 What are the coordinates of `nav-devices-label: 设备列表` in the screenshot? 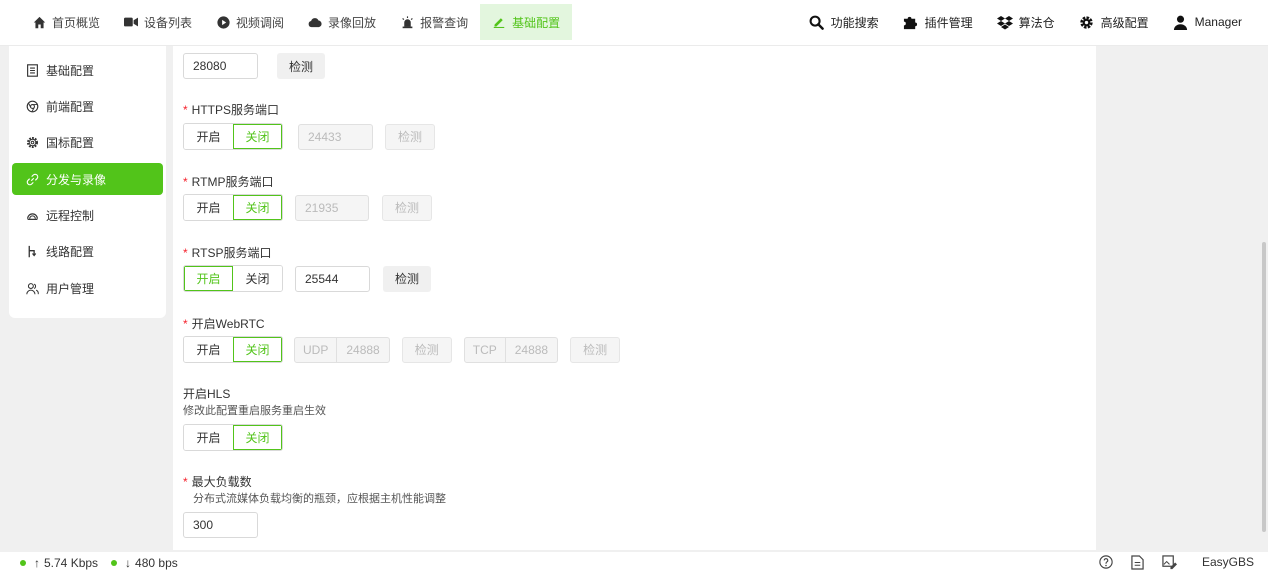 It's located at (168, 22).